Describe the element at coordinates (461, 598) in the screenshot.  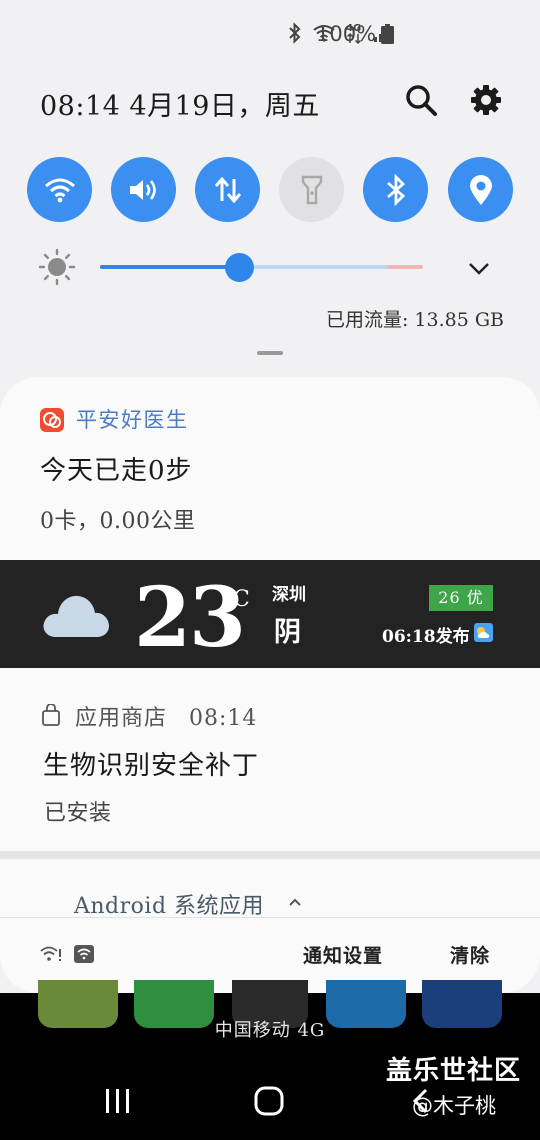
I see `aqi-badge: 26 优` at that location.